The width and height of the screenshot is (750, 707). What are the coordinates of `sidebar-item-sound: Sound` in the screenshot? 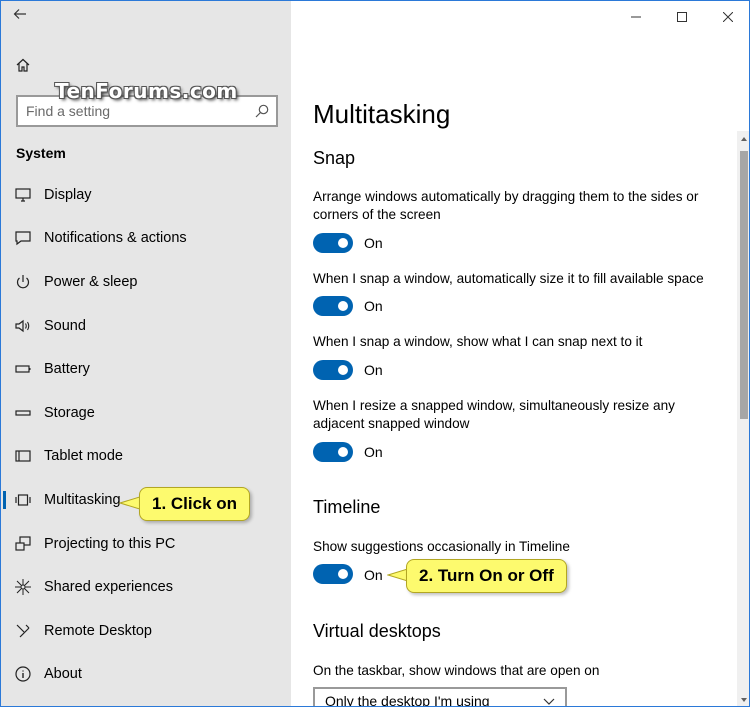 It's located at (146, 326).